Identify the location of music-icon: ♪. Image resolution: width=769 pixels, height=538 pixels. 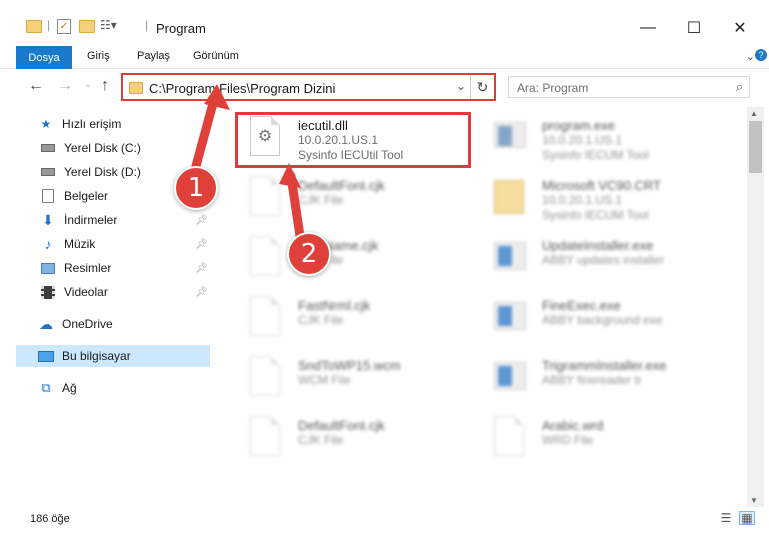
(48, 244).